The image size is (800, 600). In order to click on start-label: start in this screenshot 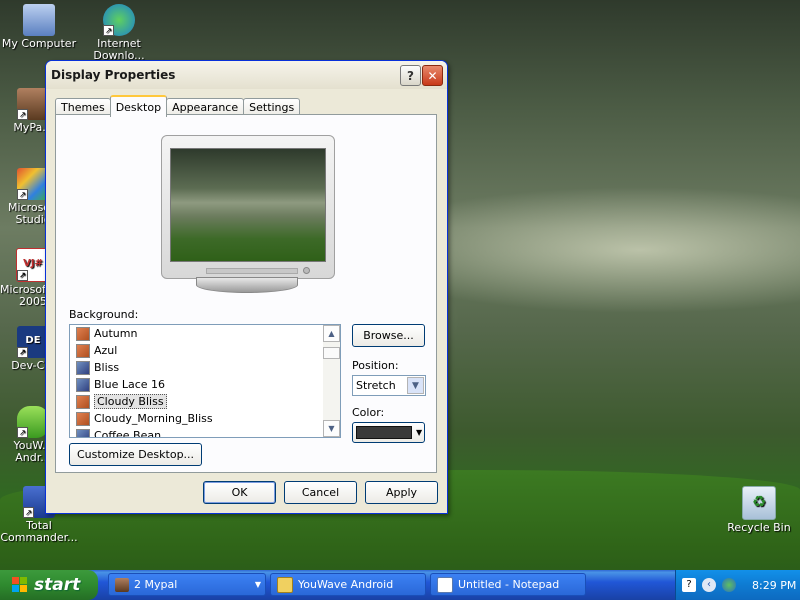, I will do `click(57, 585)`.